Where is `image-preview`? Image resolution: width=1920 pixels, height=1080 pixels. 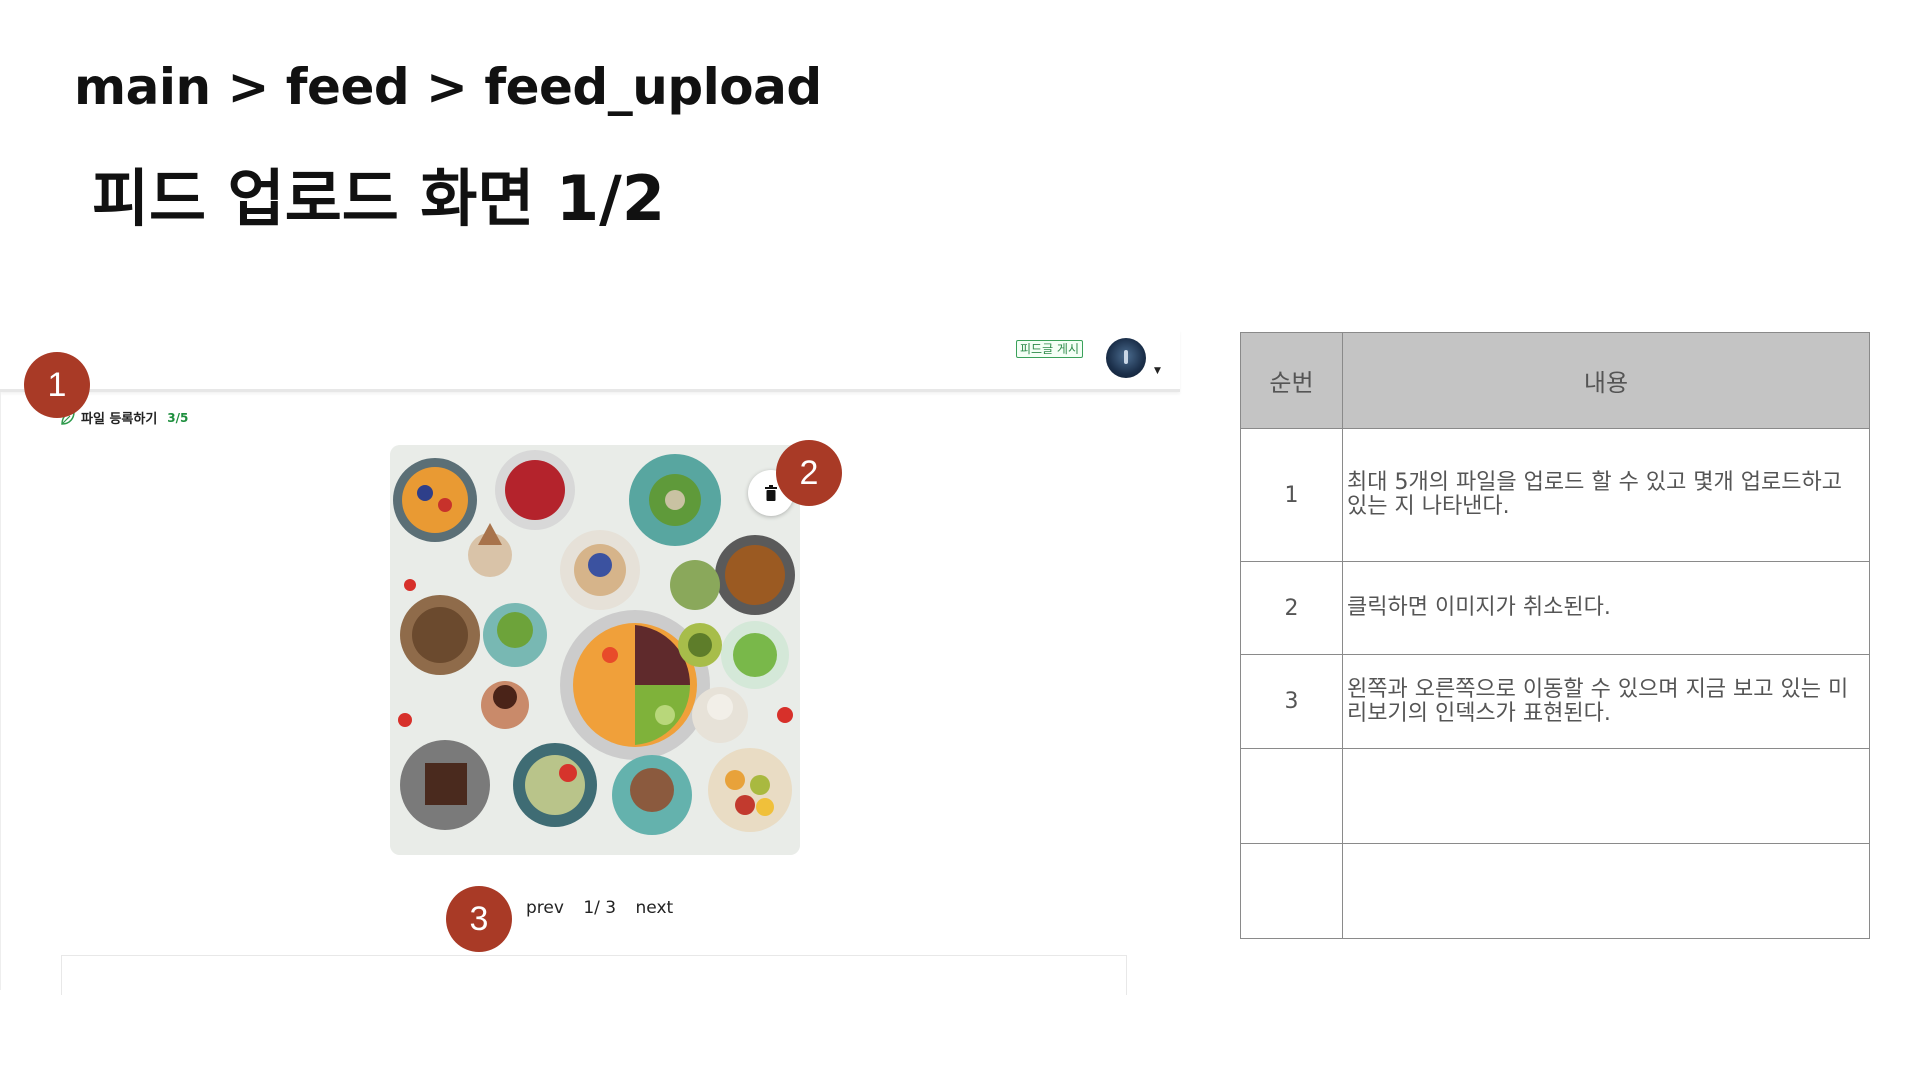
image-preview is located at coordinates (595, 650).